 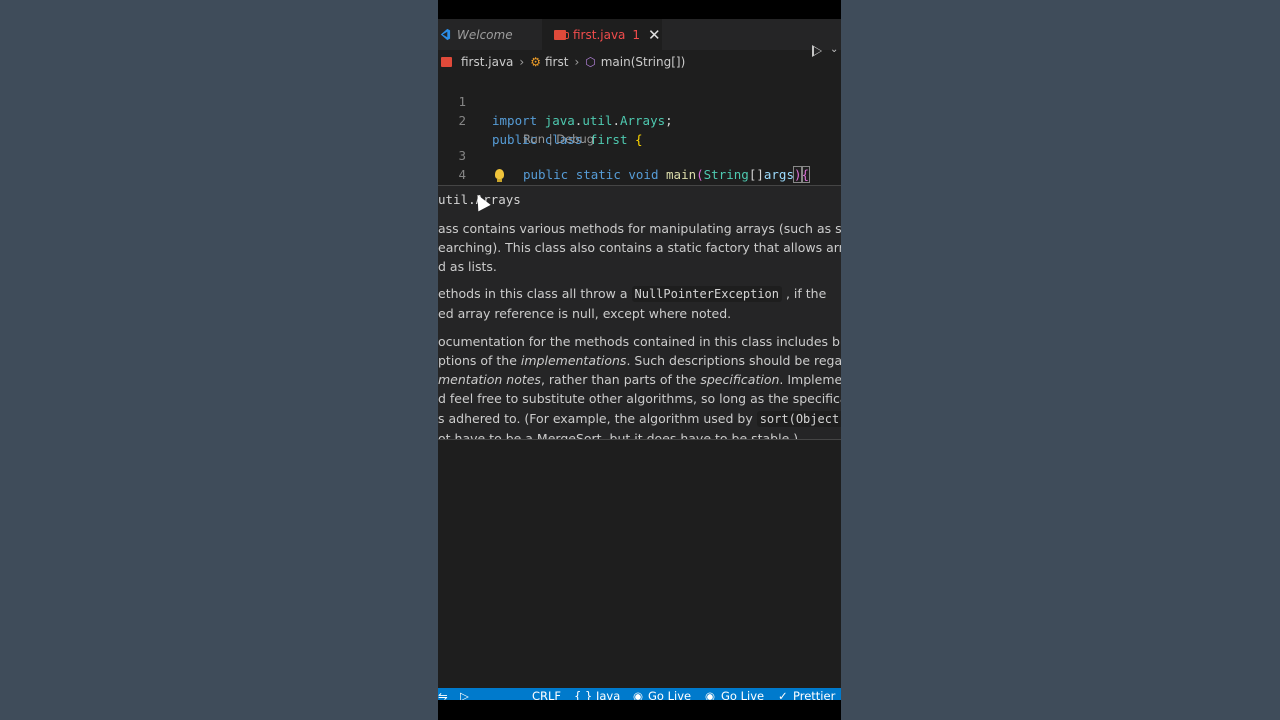 What do you see at coordinates (487, 62) in the screenshot?
I see `breadcrumb-file: first.java` at bounding box center [487, 62].